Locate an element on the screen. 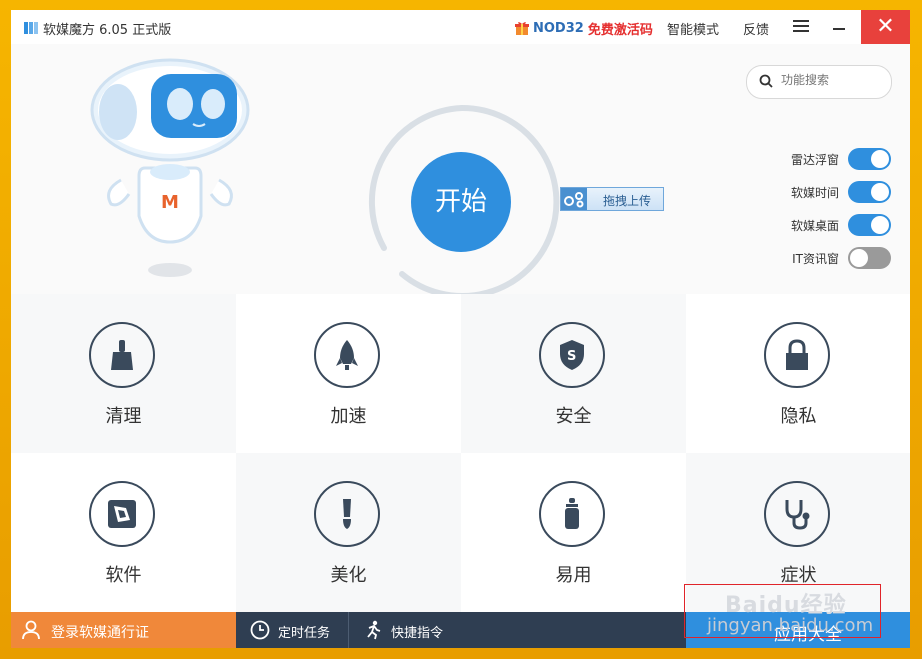 This screenshot has height=659, width=922. toggle-label: IT资讯窗 is located at coordinates (815, 259).